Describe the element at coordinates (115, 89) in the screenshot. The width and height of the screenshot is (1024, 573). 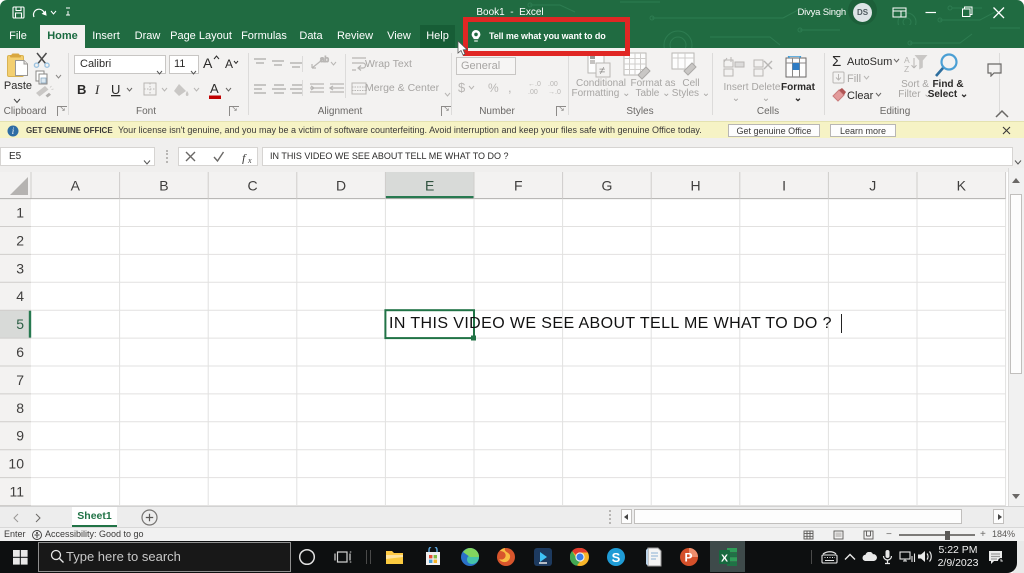
I see `svg-text: U` at that location.